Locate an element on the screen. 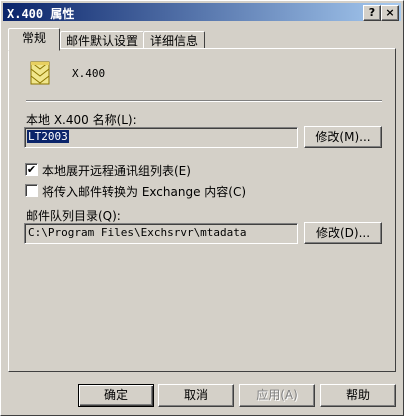  object-name: X.400 is located at coordinates (89, 73).